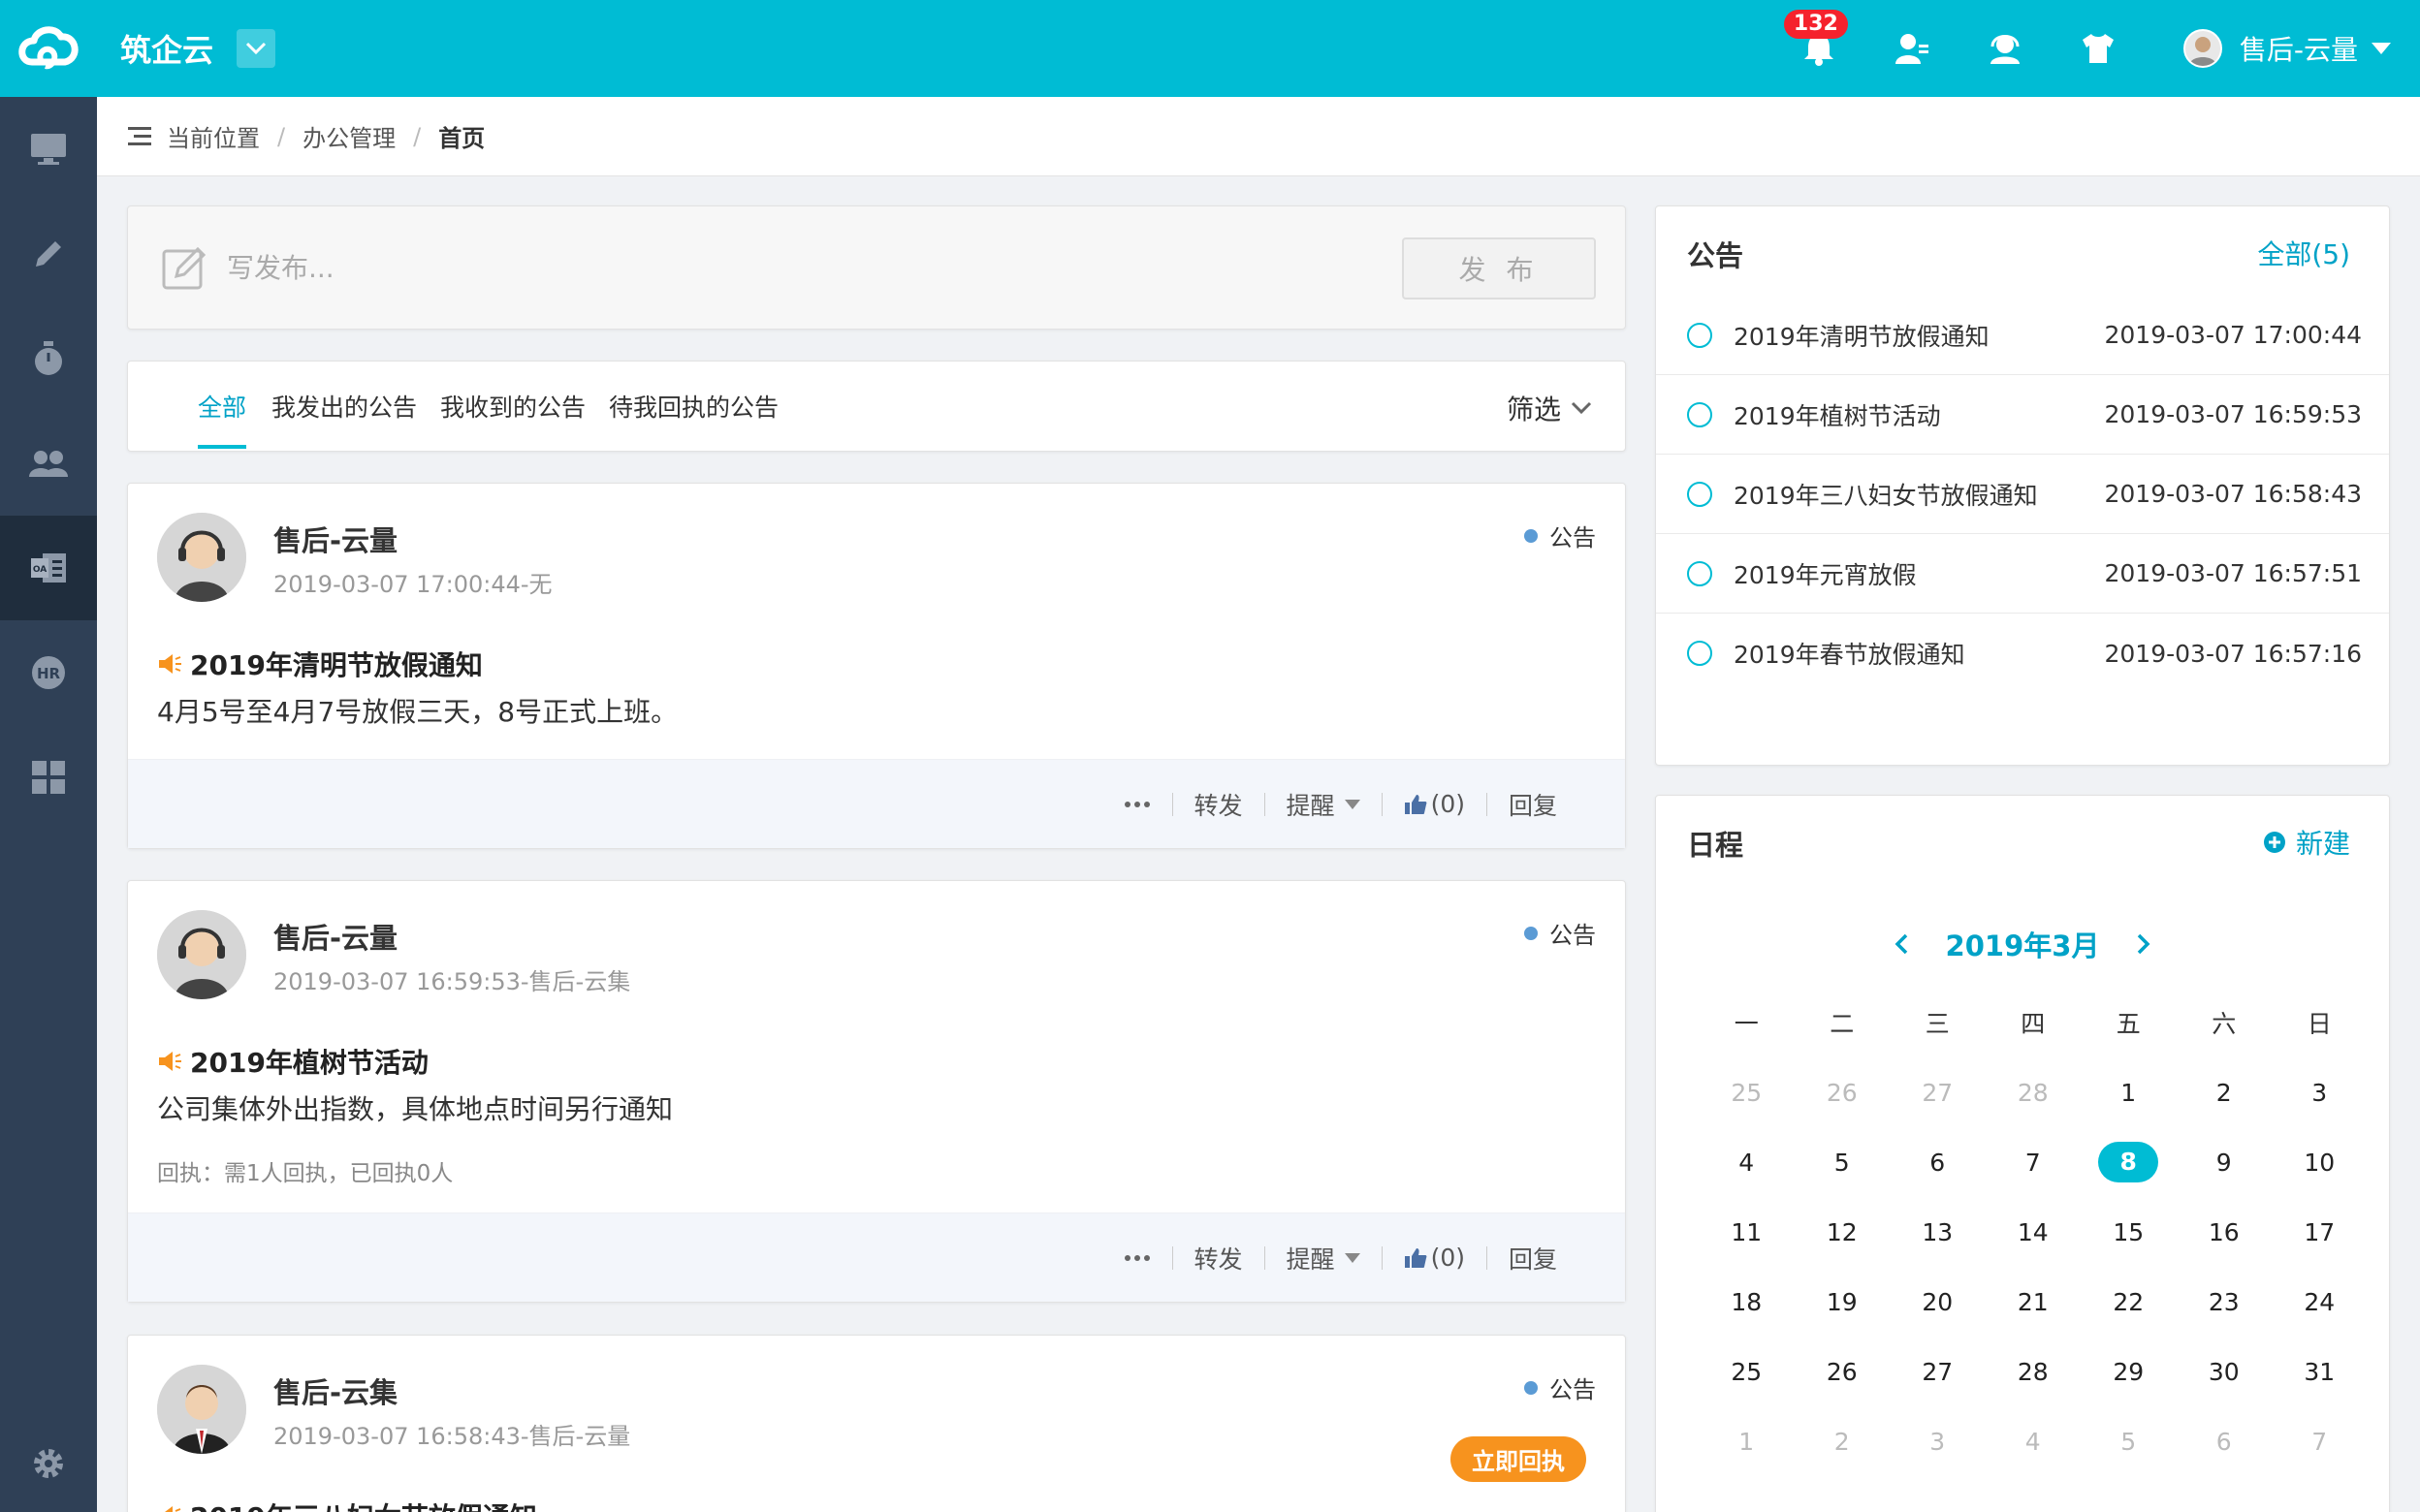  What do you see at coordinates (1911, 49) in the screenshot?
I see `contacts-button` at bounding box center [1911, 49].